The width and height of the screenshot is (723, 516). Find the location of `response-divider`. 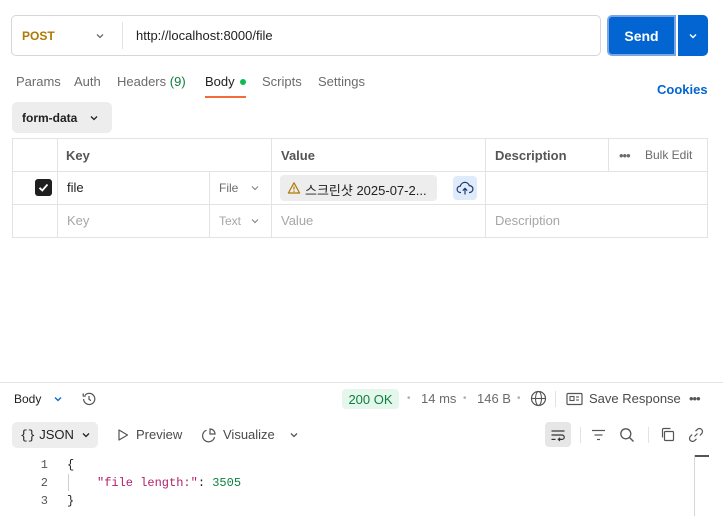

response-divider is located at coordinates (361, 382).